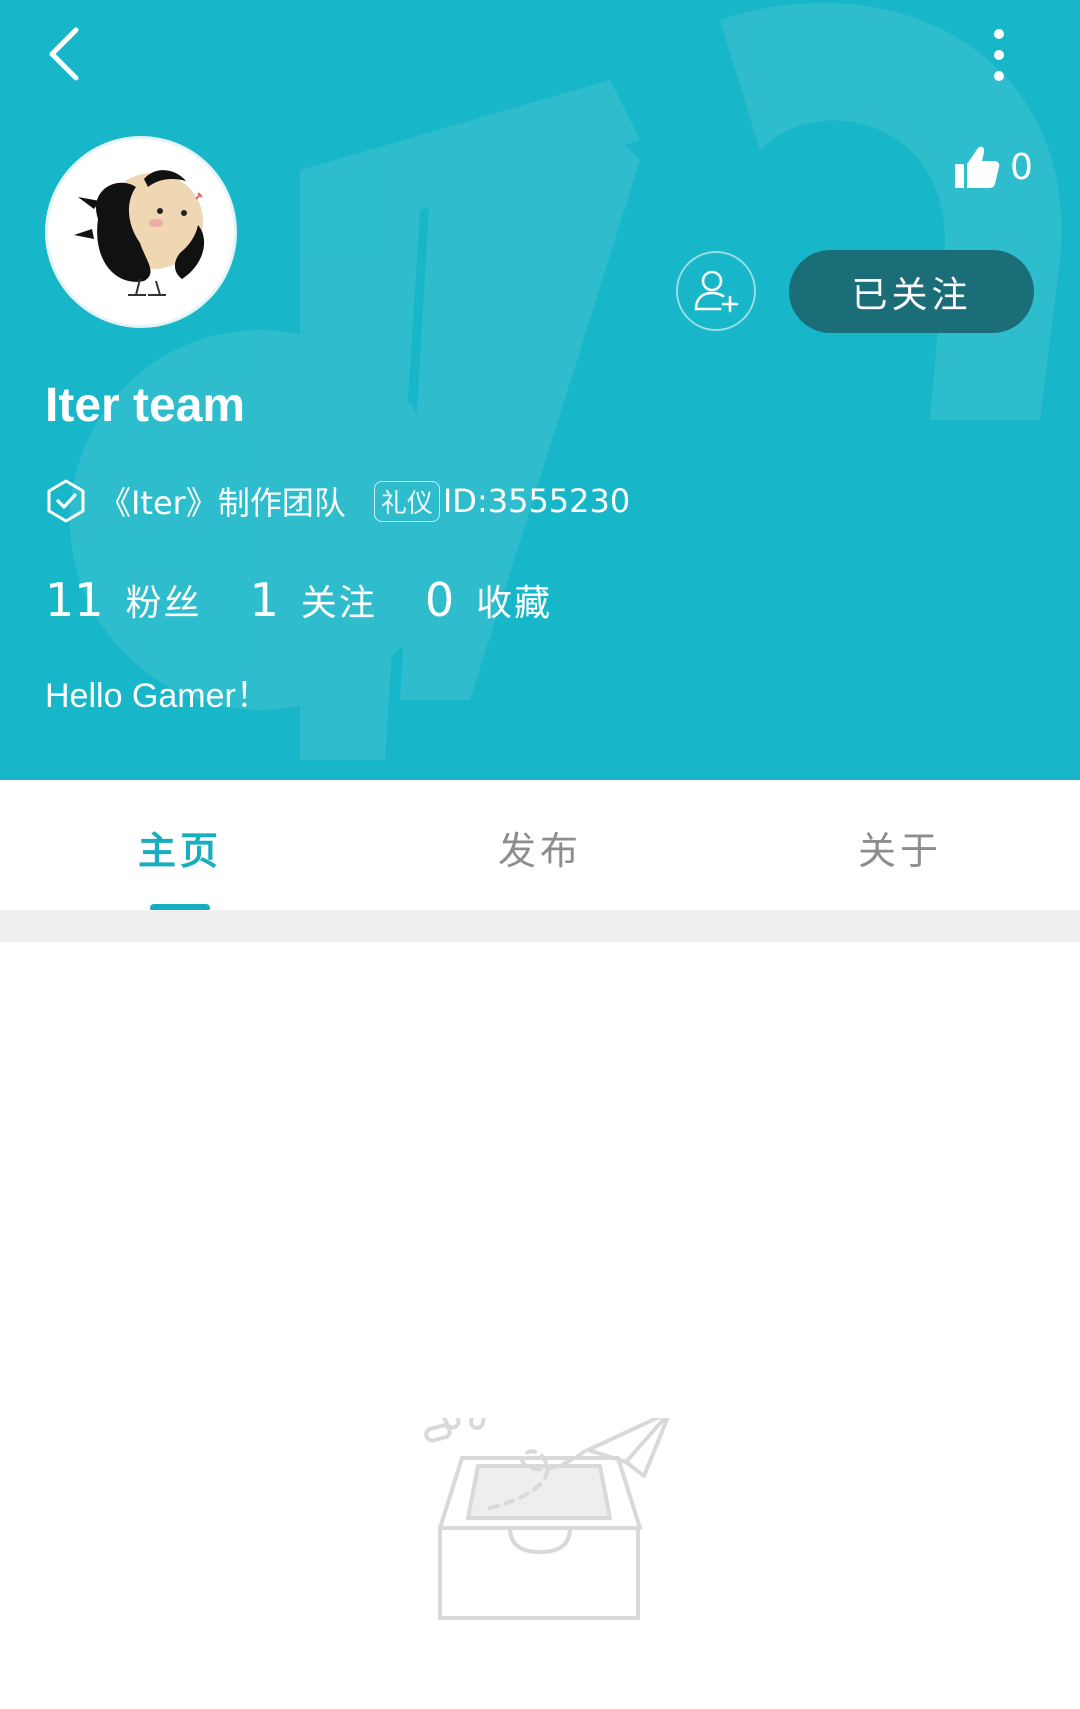 The height and width of the screenshot is (1709, 1080). I want to click on profile-meta: 《Iter》制作团队 礼仪 ID:3555230, so click(337, 501).